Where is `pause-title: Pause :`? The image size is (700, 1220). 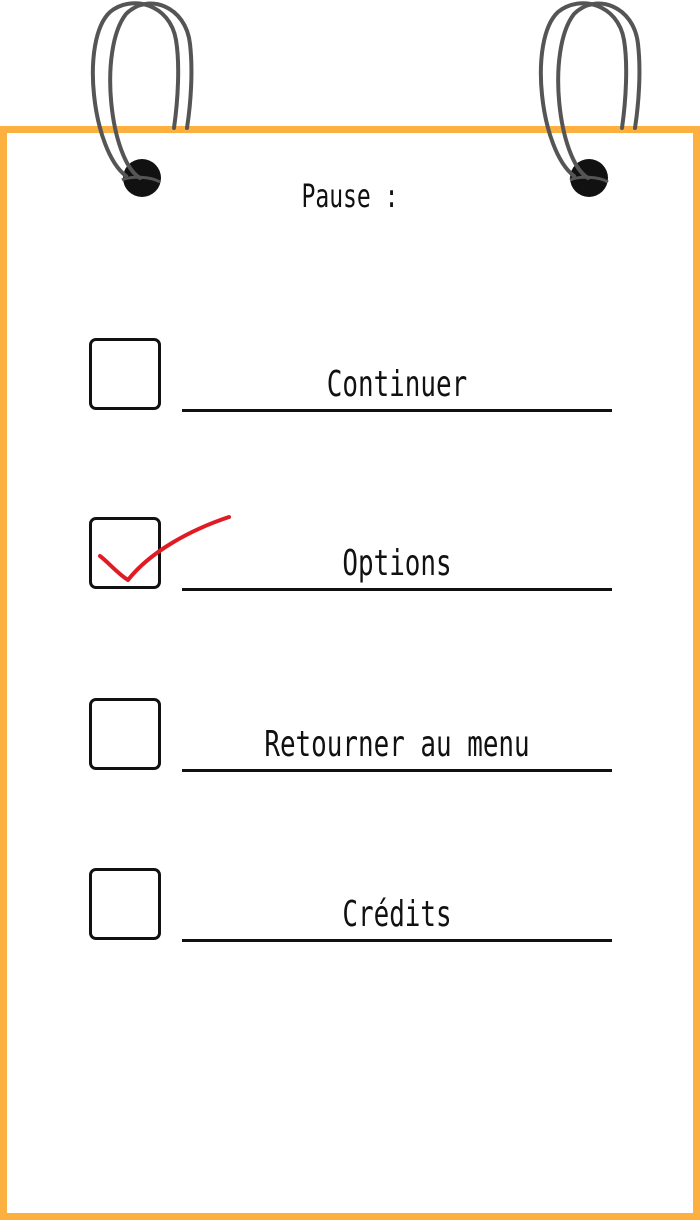 pause-title: Pause : is located at coordinates (350, 196).